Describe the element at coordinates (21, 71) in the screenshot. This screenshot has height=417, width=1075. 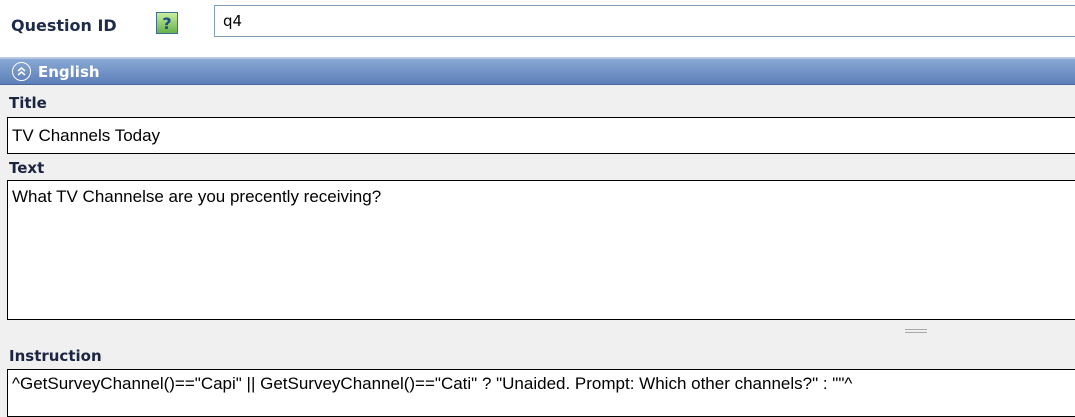
I see `collapse-up-icon` at that location.